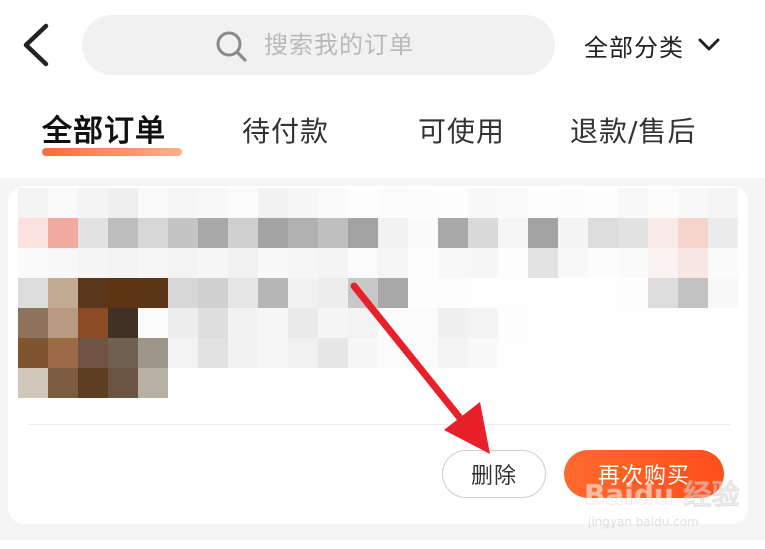 The width and height of the screenshot is (765, 549). I want to click on search-icon, so click(231, 46).